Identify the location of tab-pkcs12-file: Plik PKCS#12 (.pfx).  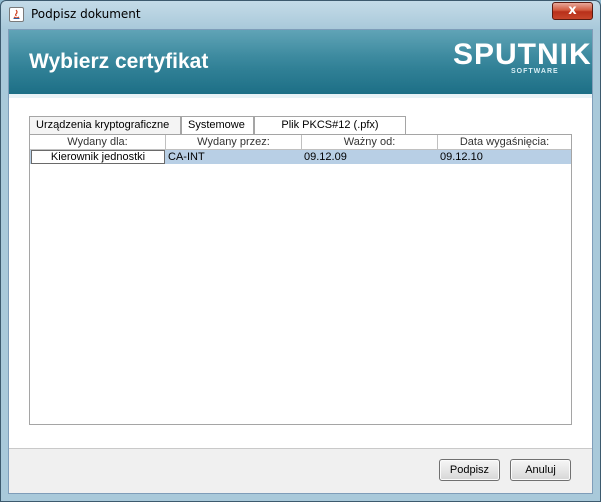
(330, 125).